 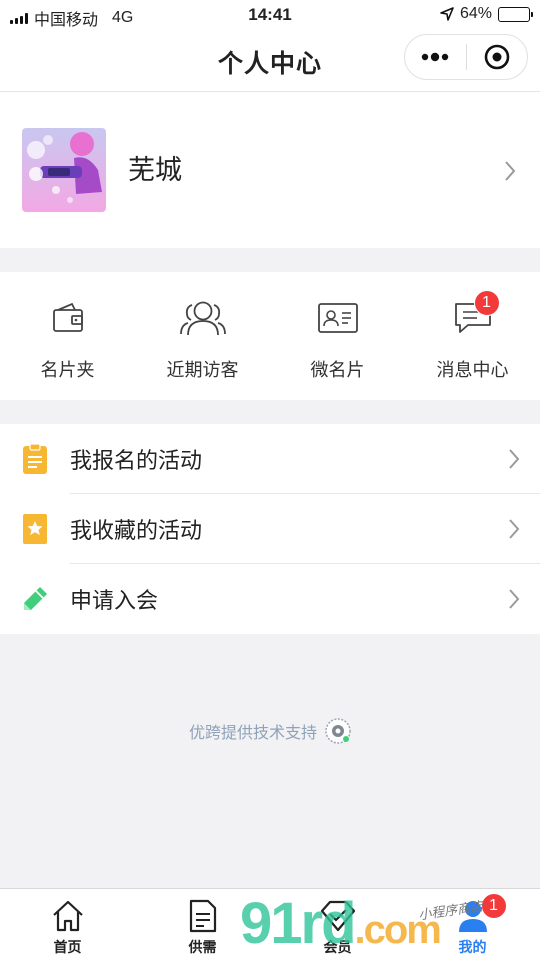 What do you see at coordinates (486, 303) in the screenshot?
I see `message-badge: 1` at bounding box center [486, 303].